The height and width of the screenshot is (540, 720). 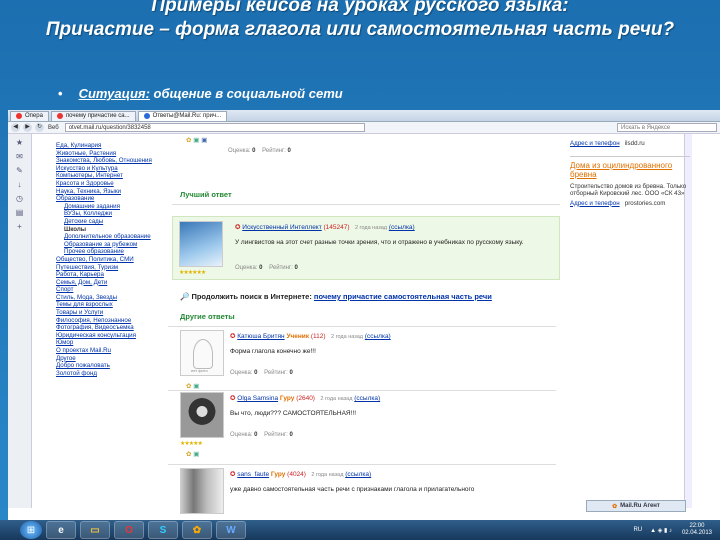 I want to click on ad-title: Дома из оцилиндрованного бревна, so click(x=630, y=170).